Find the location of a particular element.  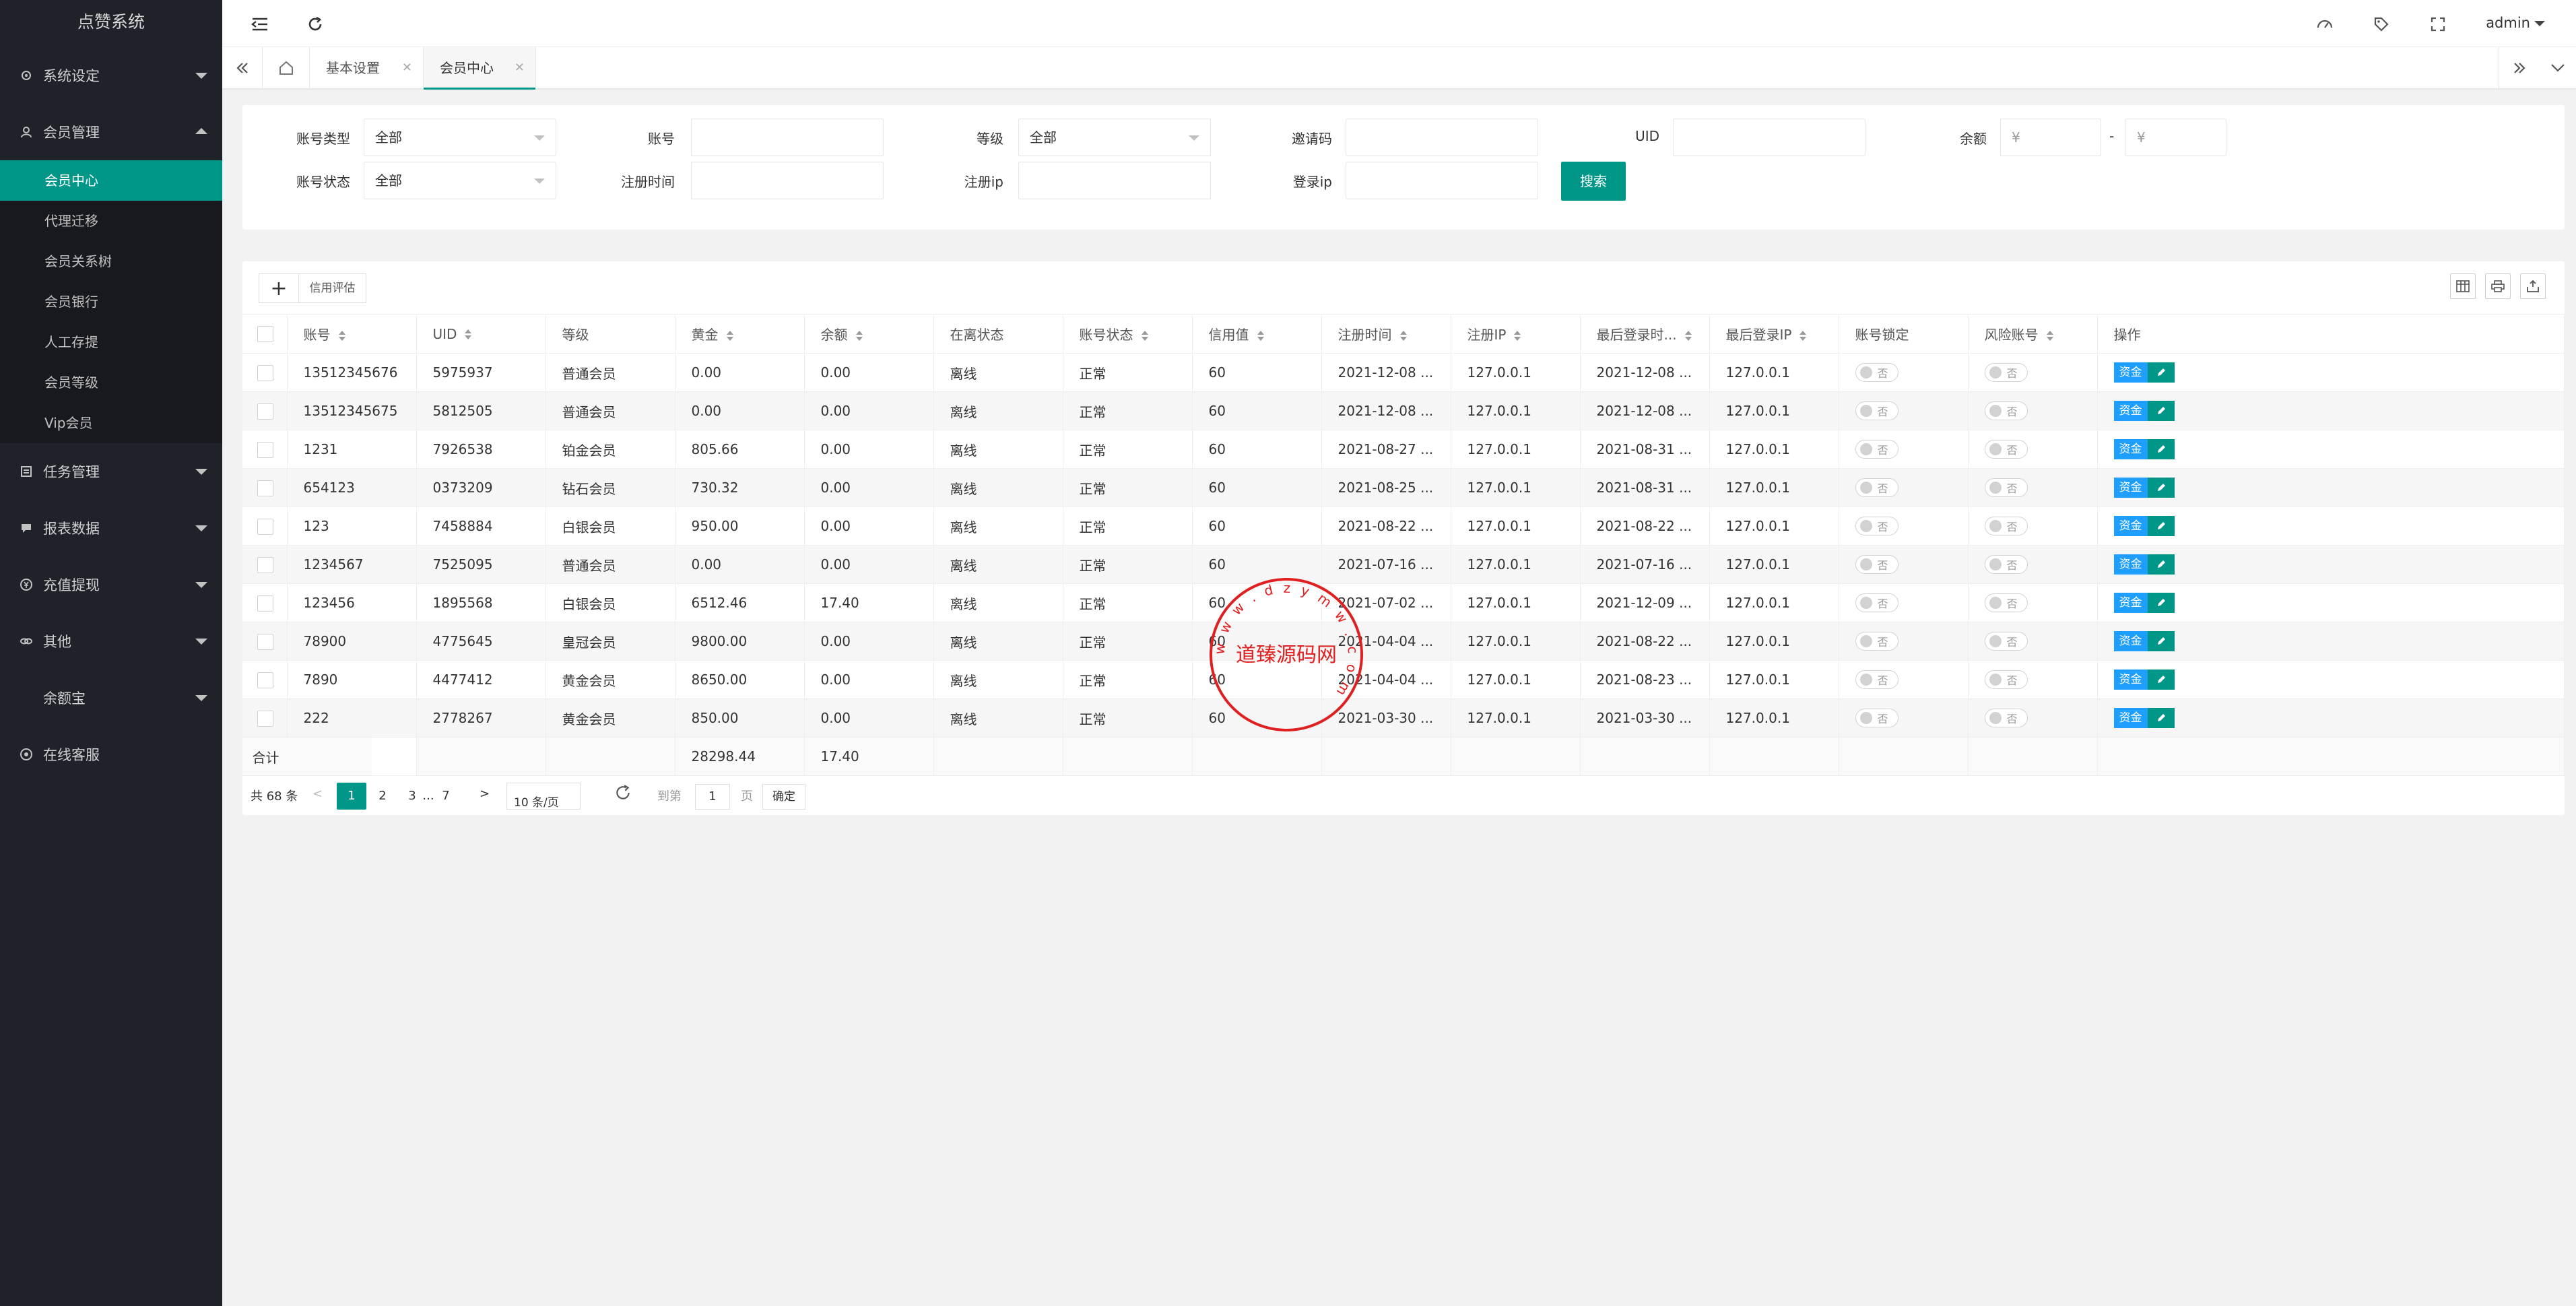

column-header-account-status: 账号状态 is located at coordinates (1128, 334).